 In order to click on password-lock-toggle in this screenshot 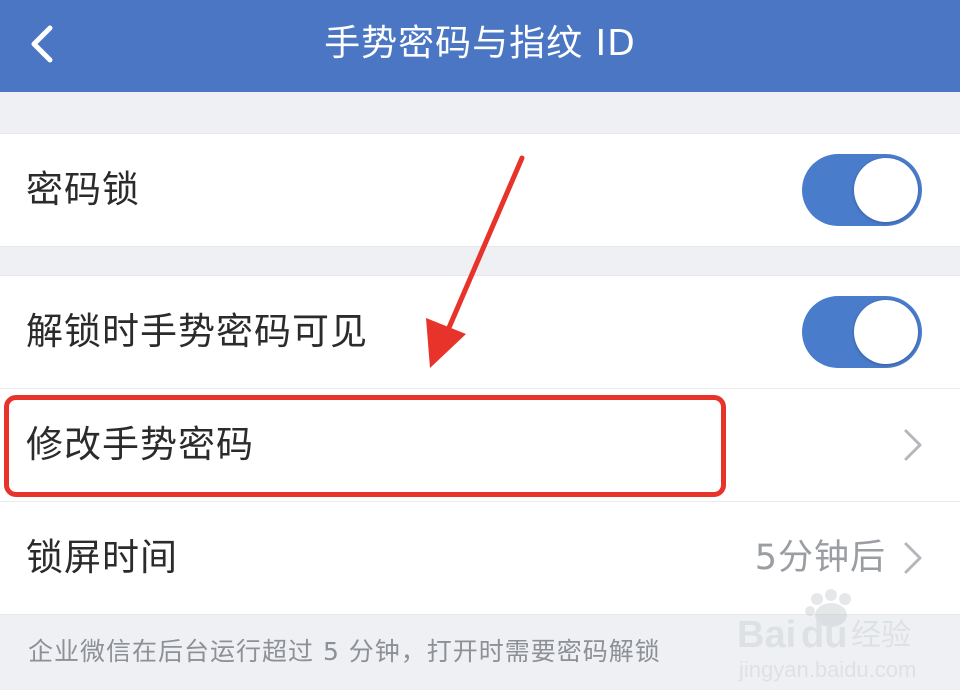, I will do `click(862, 190)`.